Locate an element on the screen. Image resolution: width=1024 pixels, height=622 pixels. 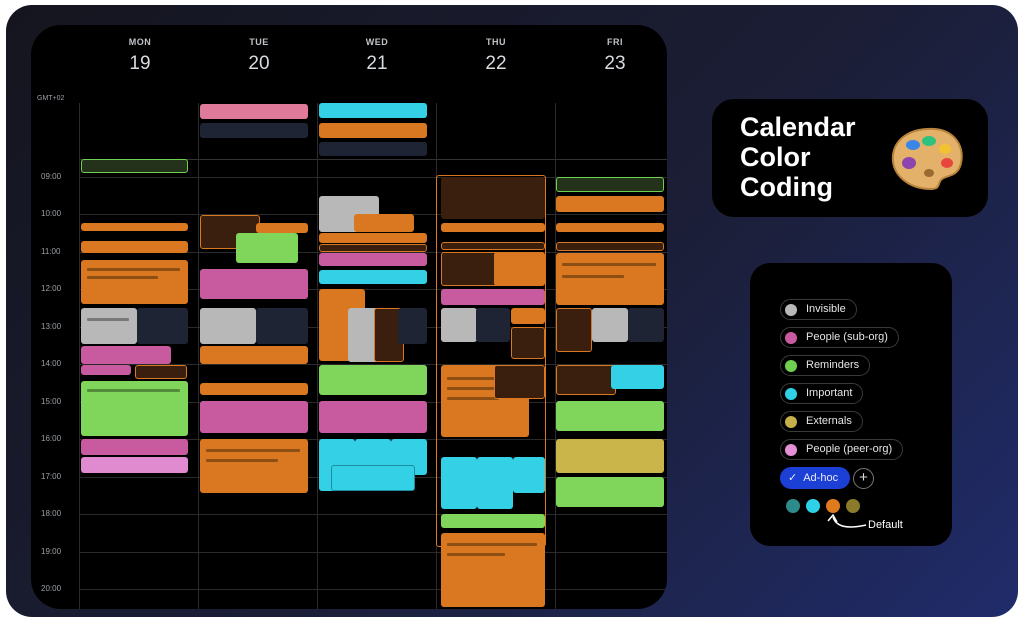
timezone-label: GMT+02 is located at coordinates (51, 98).